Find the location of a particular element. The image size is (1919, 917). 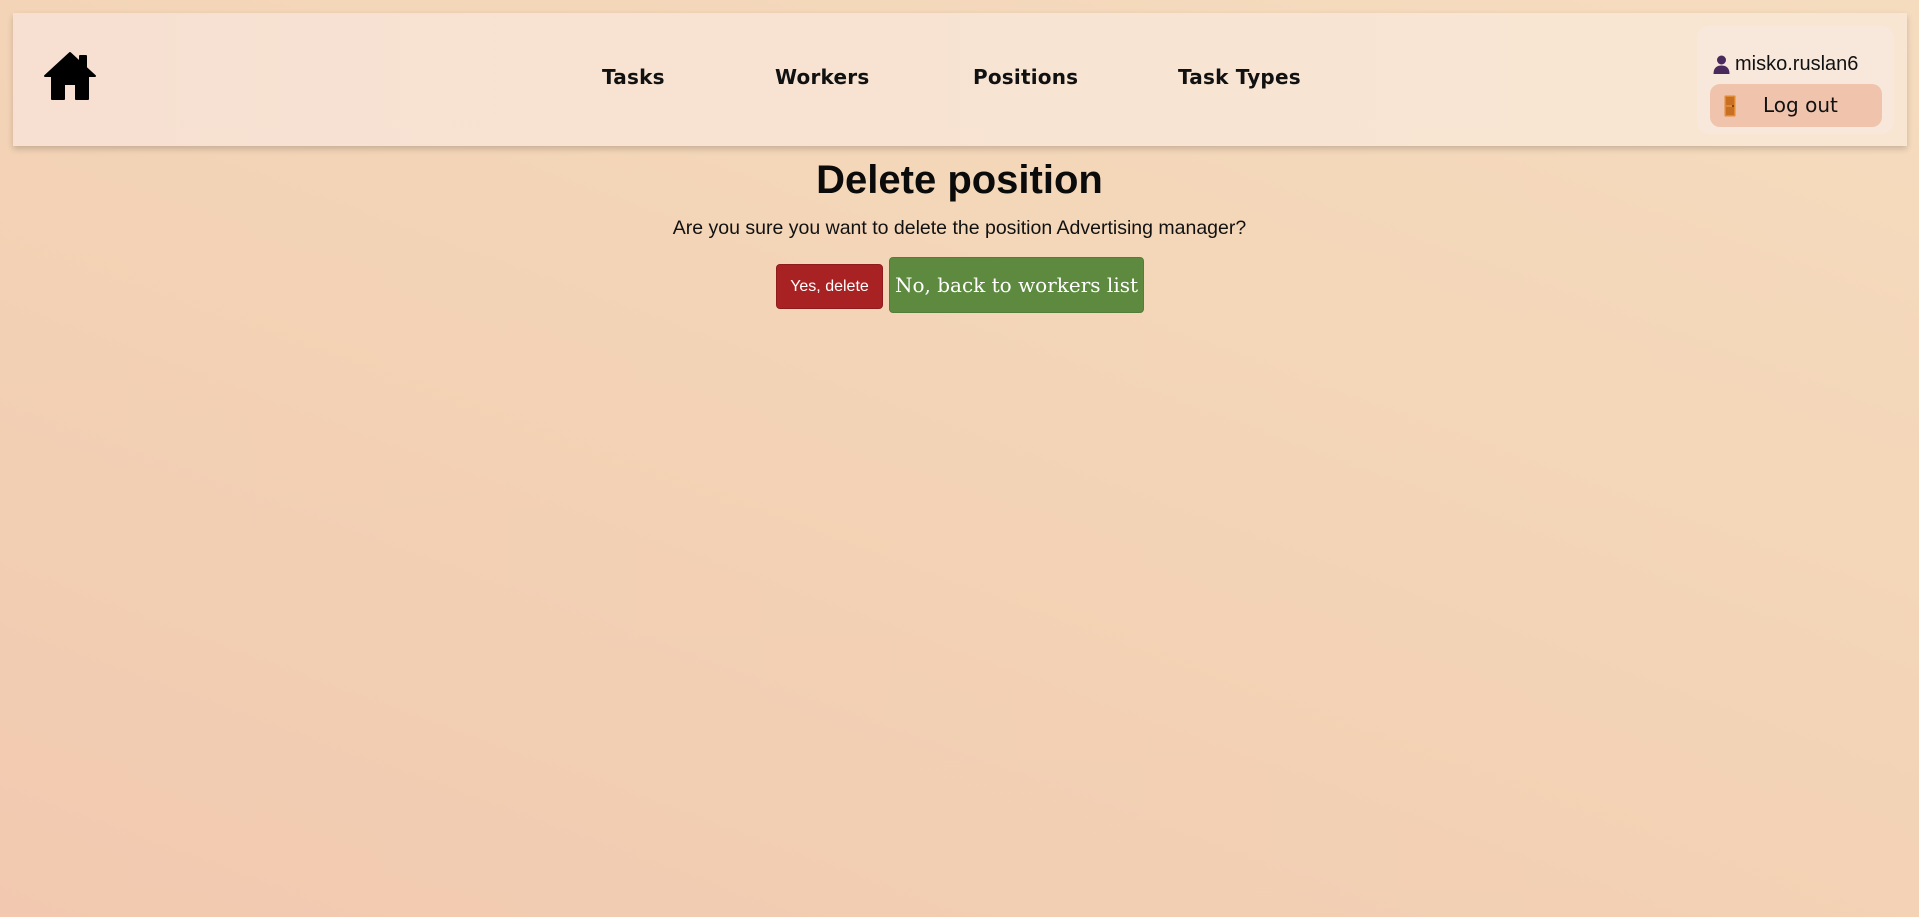

user-icon is located at coordinates (1721, 64).